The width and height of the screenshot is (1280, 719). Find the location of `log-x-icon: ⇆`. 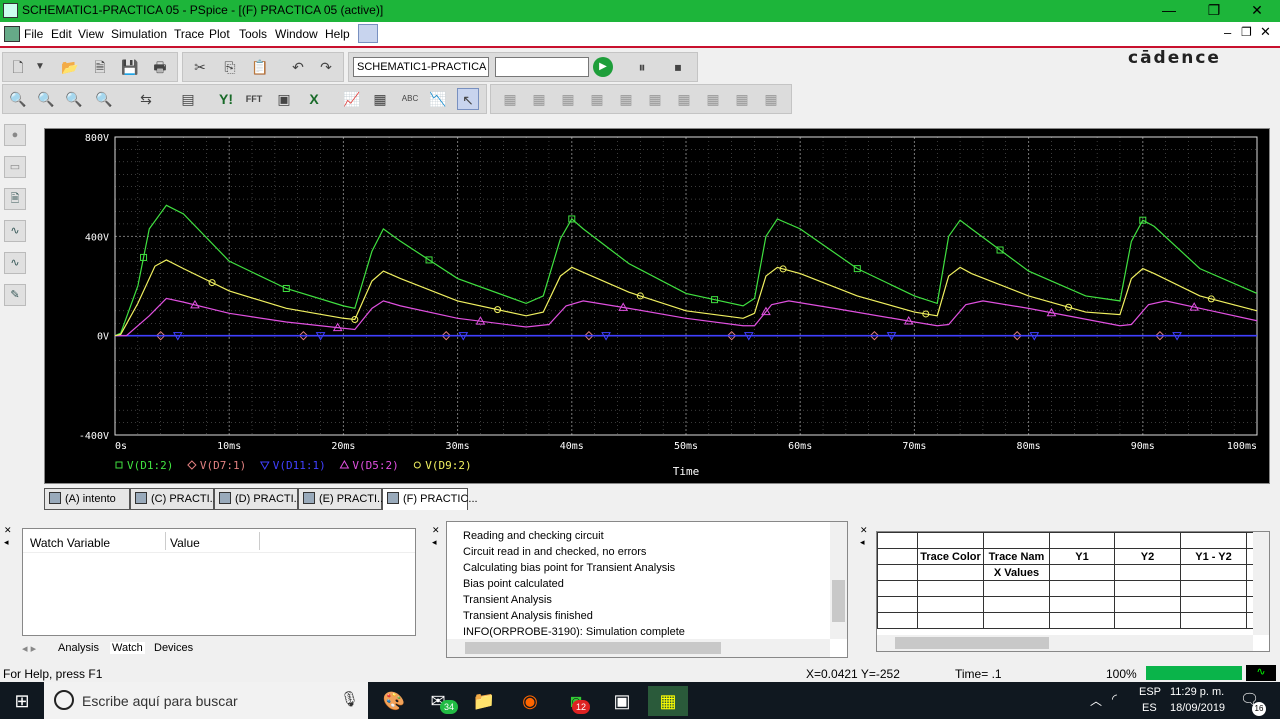

log-x-icon: ⇆ is located at coordinates (146, 99).